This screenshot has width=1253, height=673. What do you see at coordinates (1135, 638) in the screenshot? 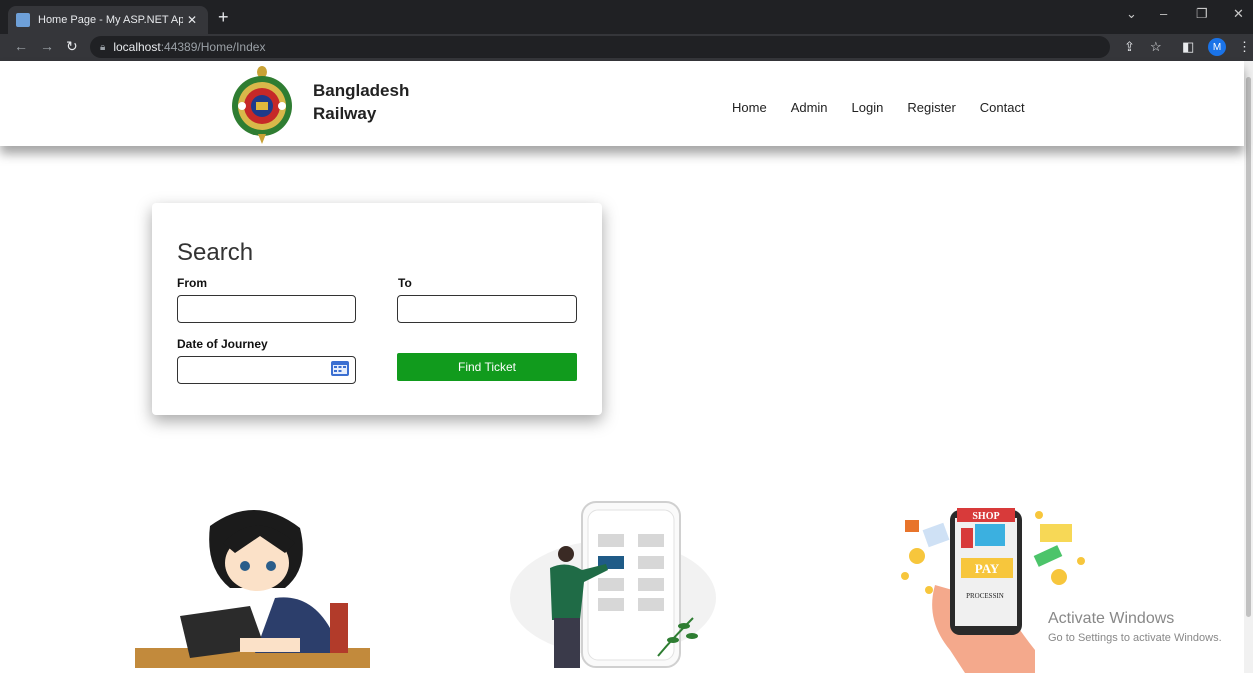
I see `watermark-subtitle: Go to Settings to activate Windows.` at bounding box center [1135, 638].